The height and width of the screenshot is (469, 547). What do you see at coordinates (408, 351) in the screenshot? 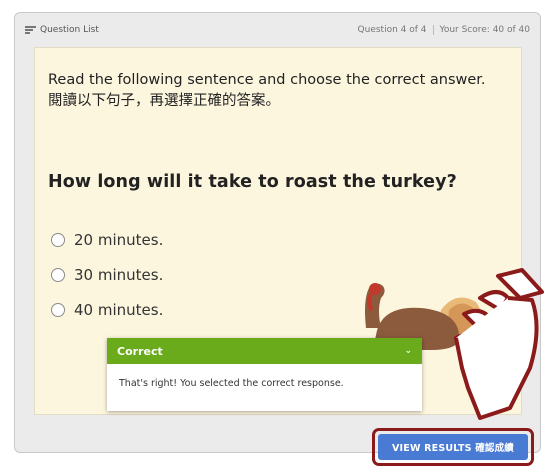
I see `chevron-down-icon: ⌄` at bounding box center [408, 351].